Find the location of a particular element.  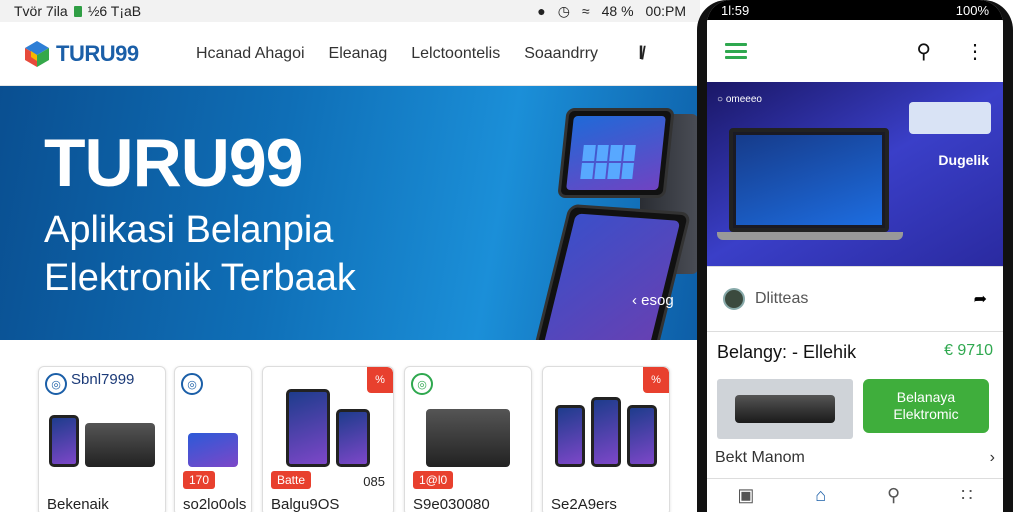

product-name: so2lo0ols is located at coordinates (215, 504).